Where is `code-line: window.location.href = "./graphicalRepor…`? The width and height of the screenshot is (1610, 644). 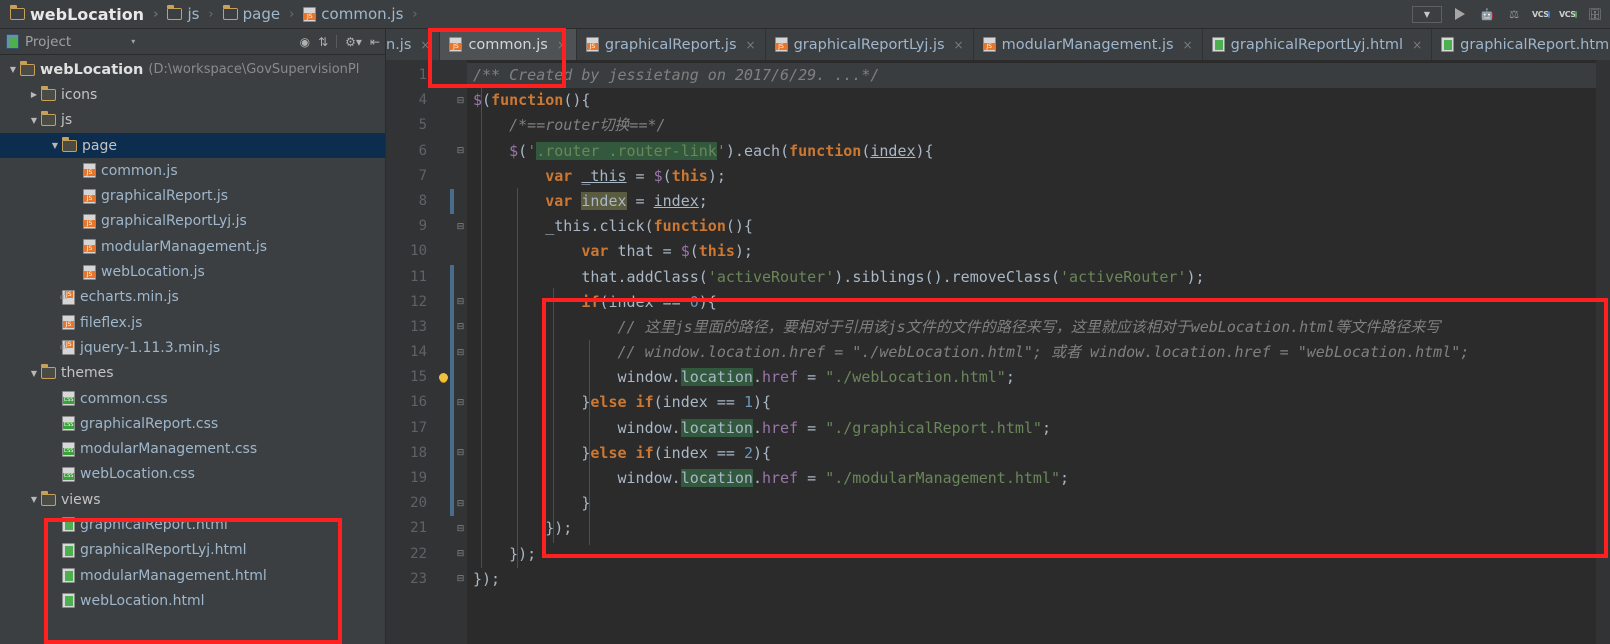
code-line: window.location.href = "./graphicalRepor… is located at coordinates (1031, 428).